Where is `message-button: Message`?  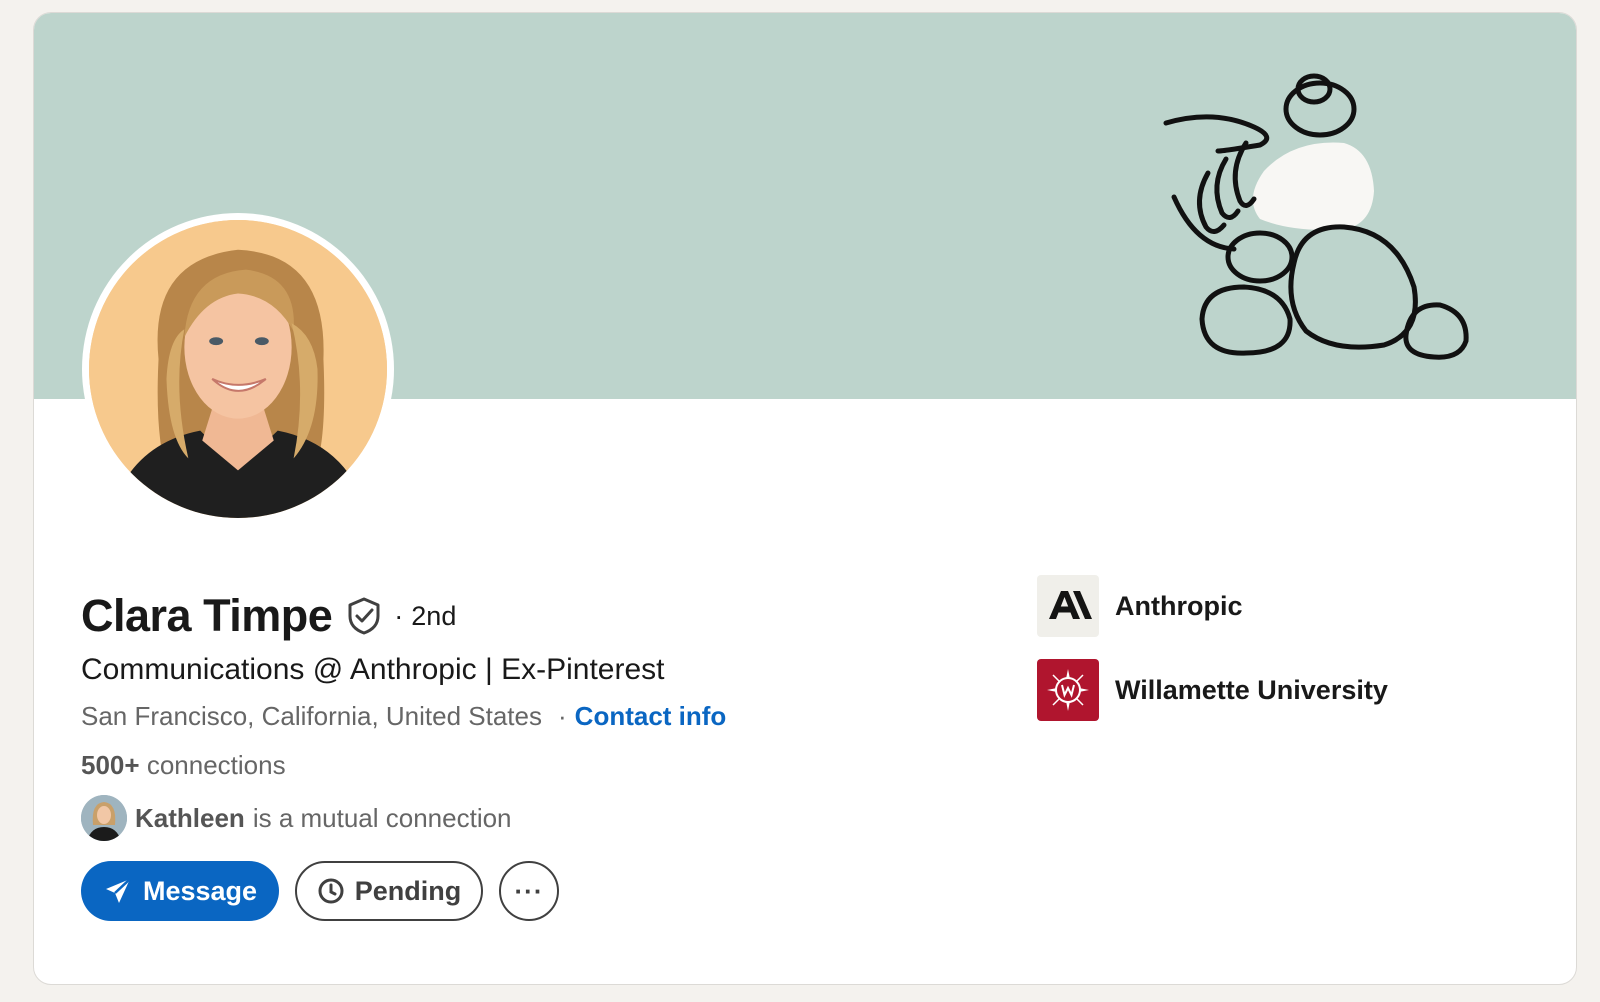
message-button: Message is located at coordinates (180, 891).